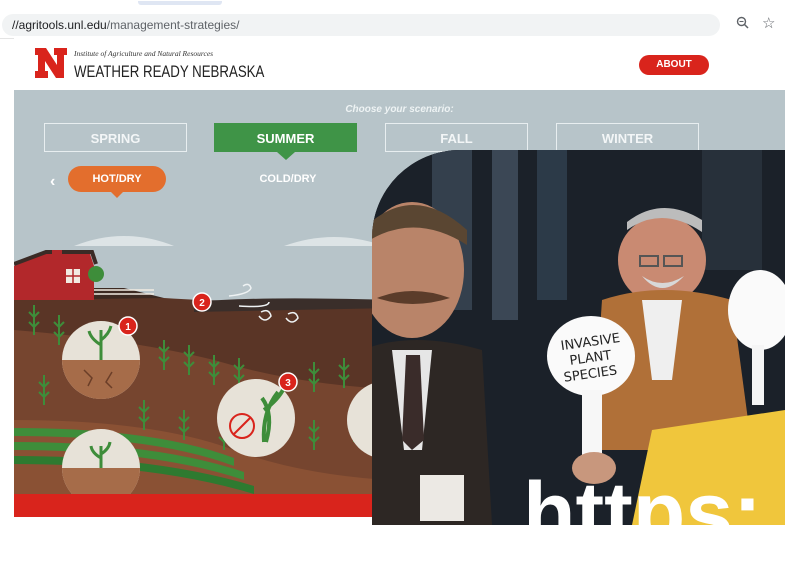  What do you see at coordinates (117, 182) in the screenshot?
I see `hot-dry-button: HOT/DRY` at bounding box center [117, 182].